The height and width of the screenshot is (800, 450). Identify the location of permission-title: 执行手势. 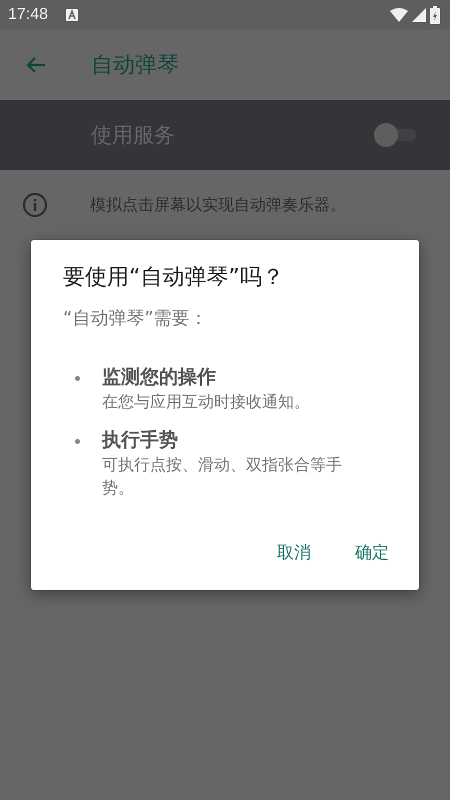
(140, 441).